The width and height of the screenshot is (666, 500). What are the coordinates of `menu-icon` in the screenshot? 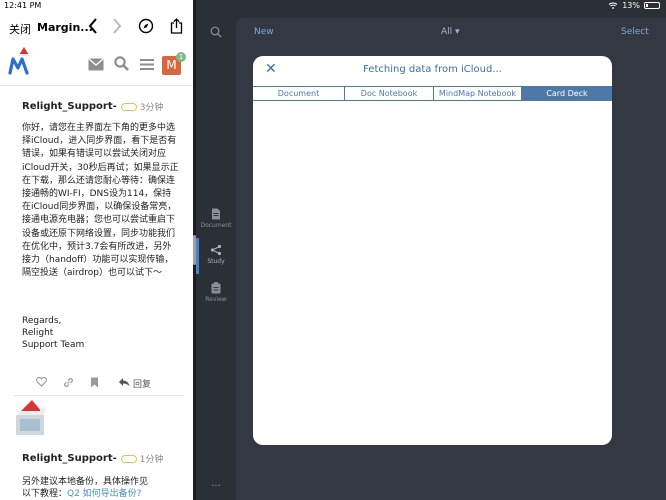 It's located at (147, 65).